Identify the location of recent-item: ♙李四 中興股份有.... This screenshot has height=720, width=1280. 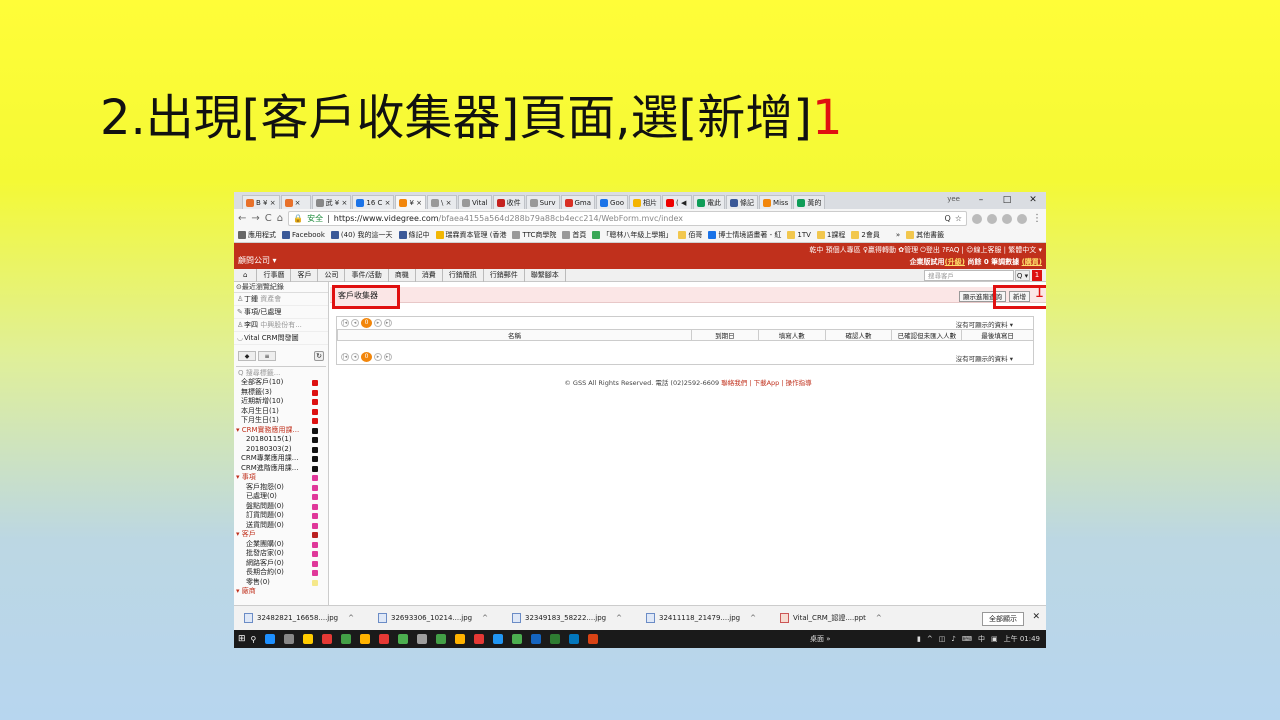
(281, 325).